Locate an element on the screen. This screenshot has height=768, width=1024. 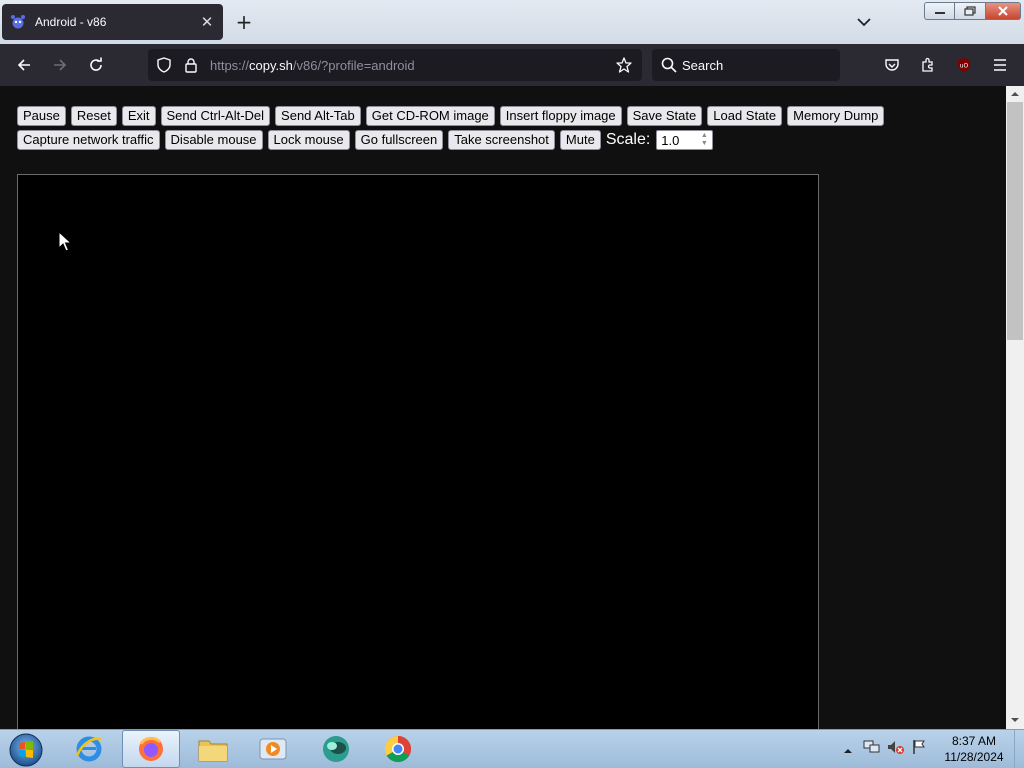
windows-logo-icon is located at coordinates (26, 749).